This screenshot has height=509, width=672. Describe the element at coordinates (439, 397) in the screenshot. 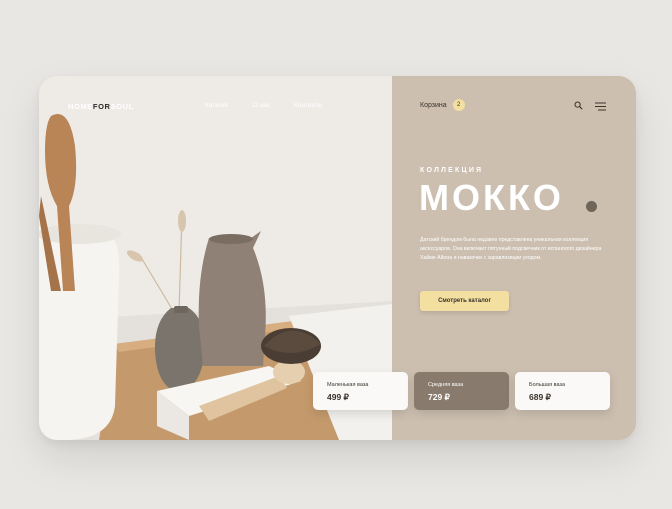

I see `product-price: 729 ₽` at that location.